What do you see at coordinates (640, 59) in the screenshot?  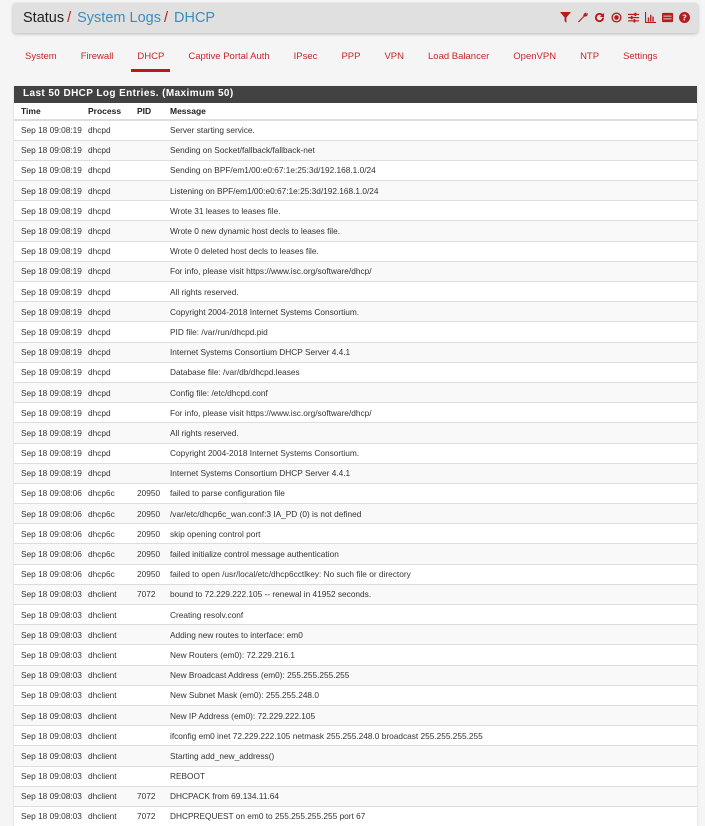 I see `tab-settings: Settings` at bounding box center [640, 59].